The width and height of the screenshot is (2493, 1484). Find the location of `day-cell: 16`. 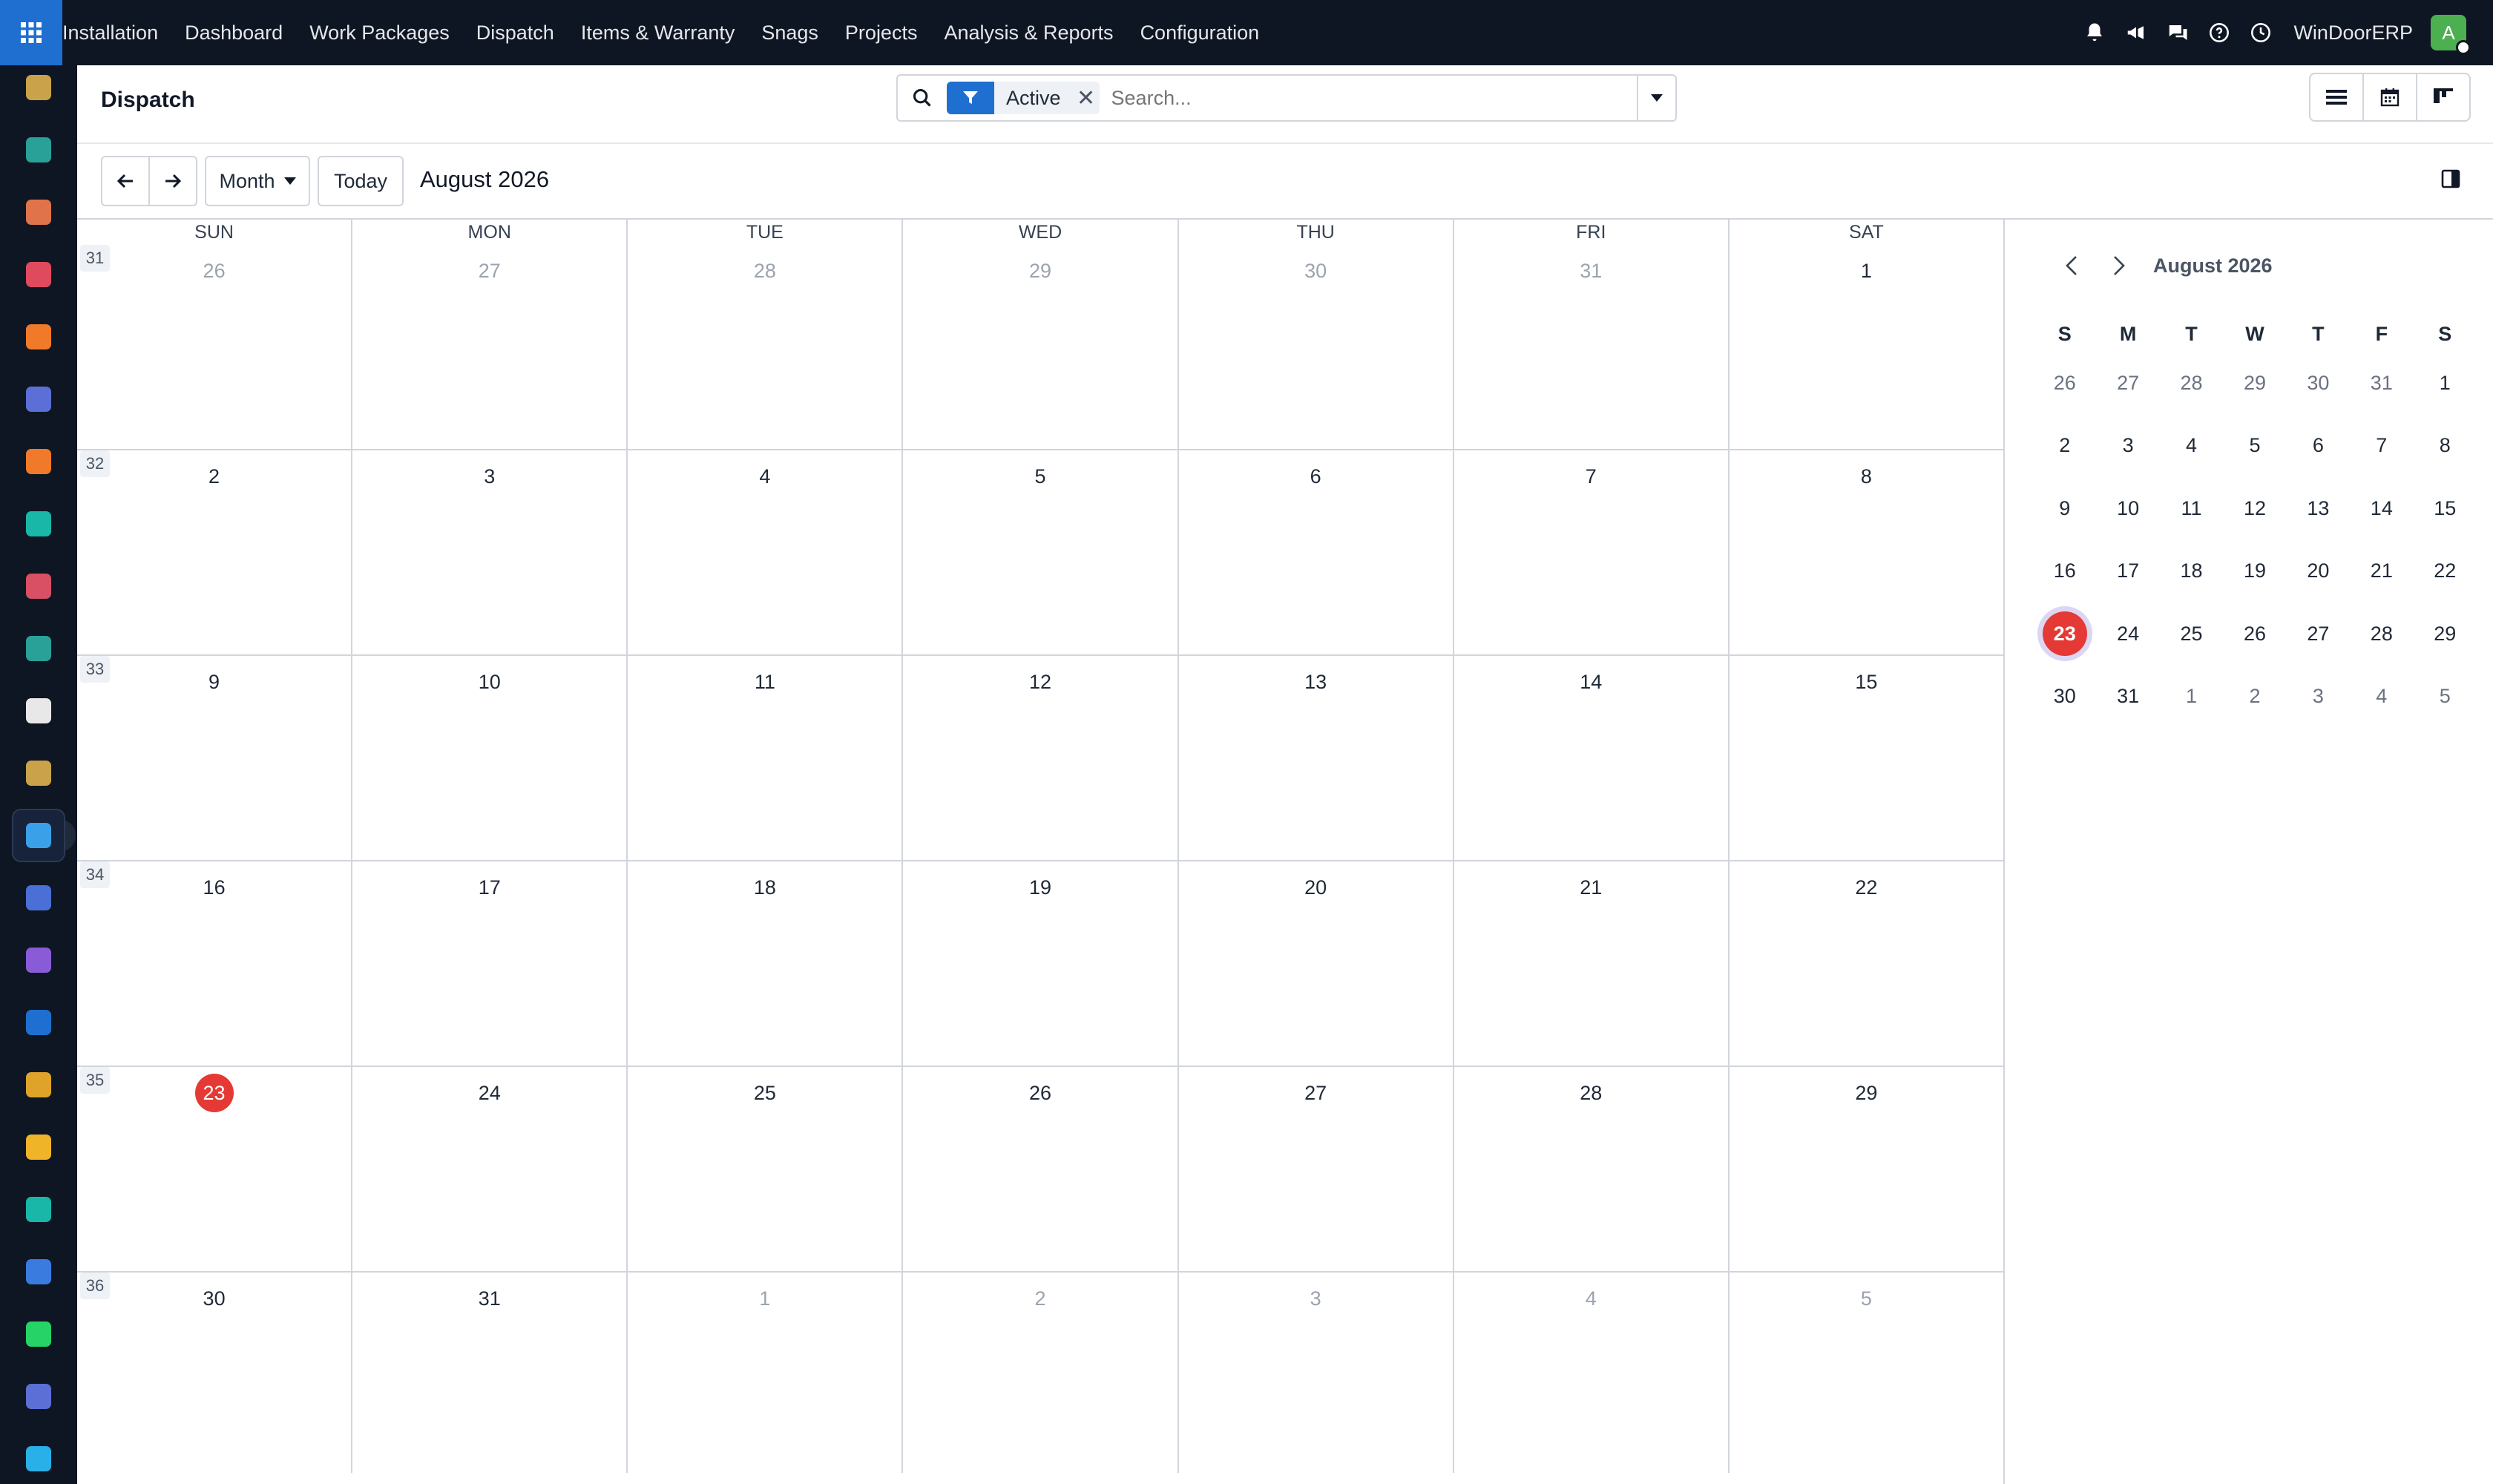

day-cell: 16 is located at coordinates (215, 963).